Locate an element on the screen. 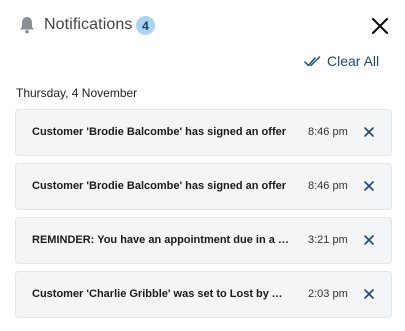 The image size is (405, 331). notification-time: 2:03 pm is located at coordinates (328, 294).